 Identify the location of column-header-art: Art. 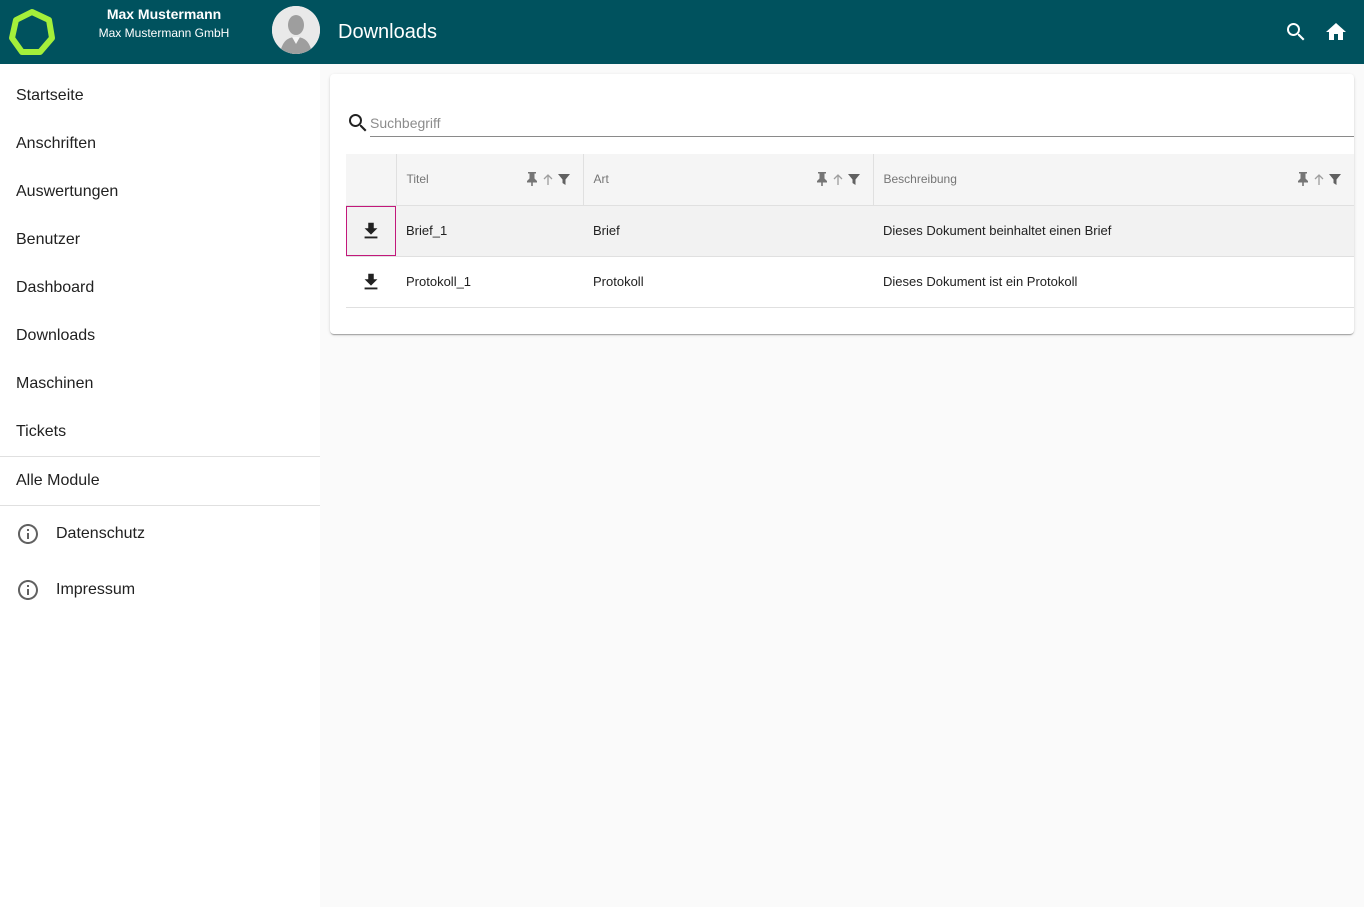
(728, 180).